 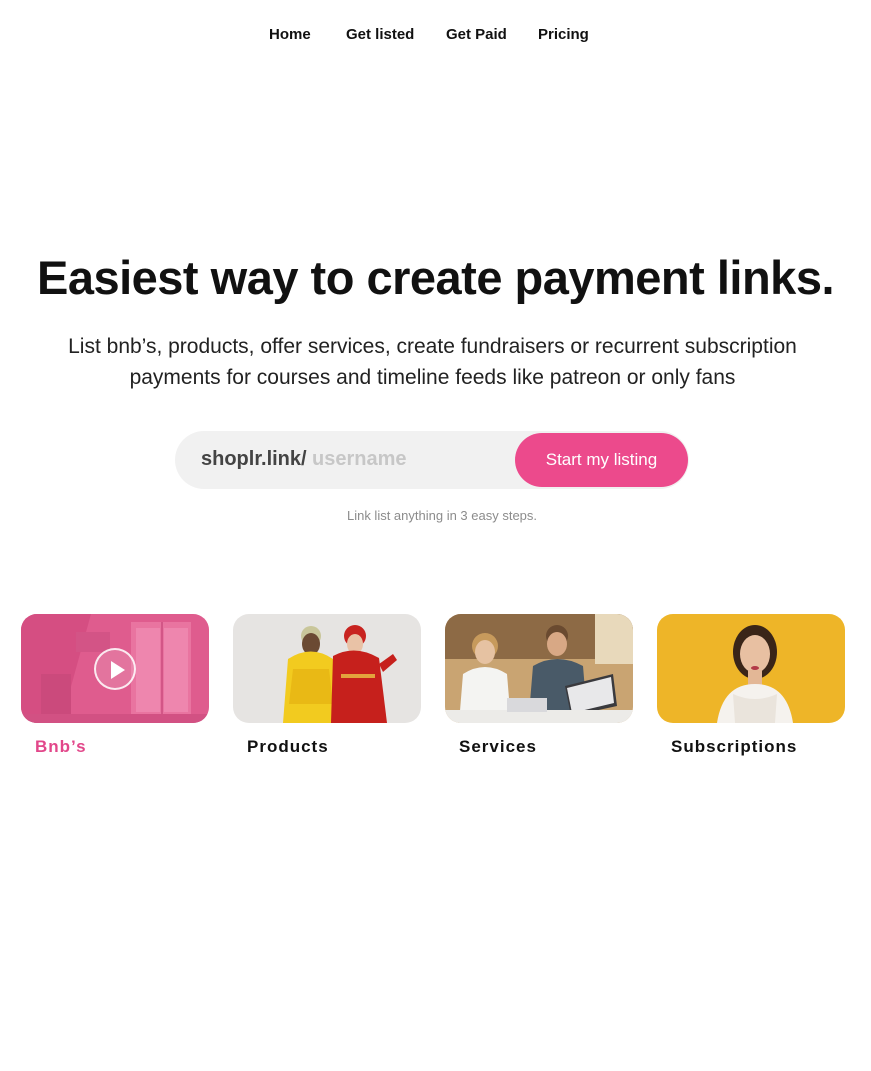 What do you see at coordinates (476, 35) in the screenshot?
I see `nav-get-paid-link: Get Paid` at bounding box center [476, 35].